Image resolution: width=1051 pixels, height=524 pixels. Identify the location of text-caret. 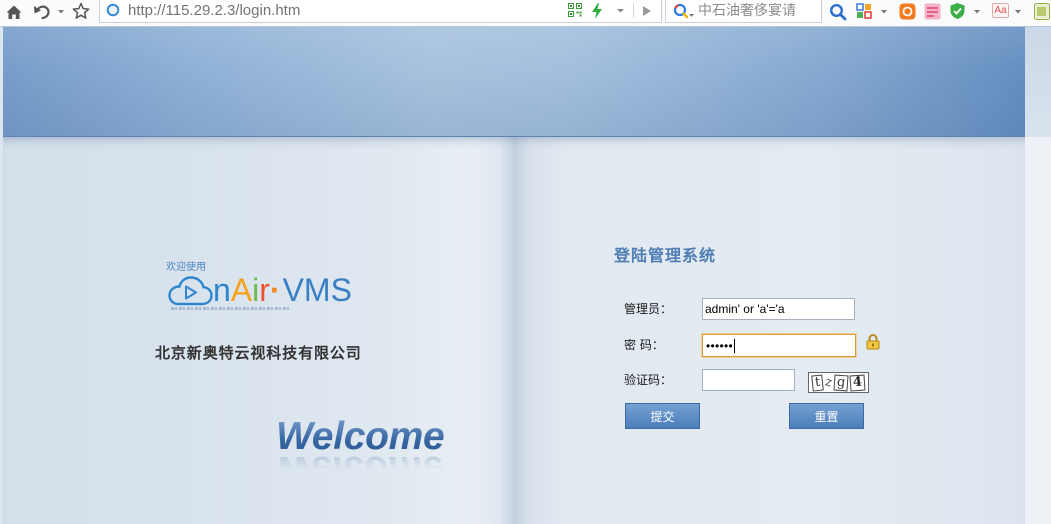
(735, 345).